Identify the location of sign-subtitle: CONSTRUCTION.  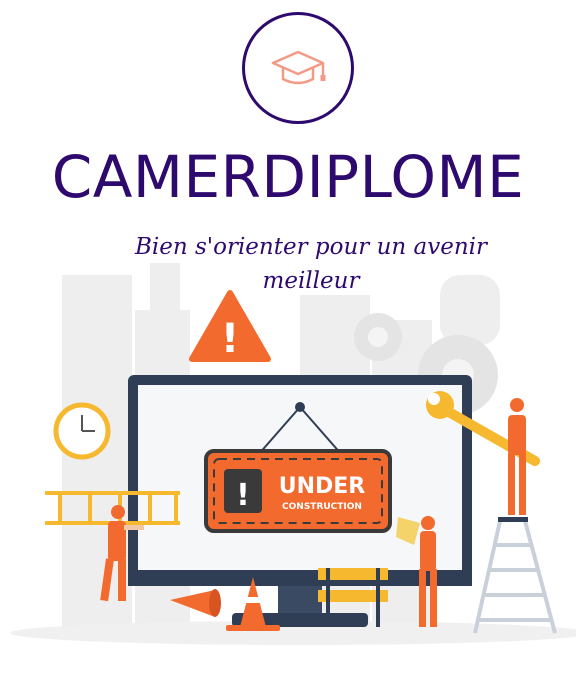
(322, 507).